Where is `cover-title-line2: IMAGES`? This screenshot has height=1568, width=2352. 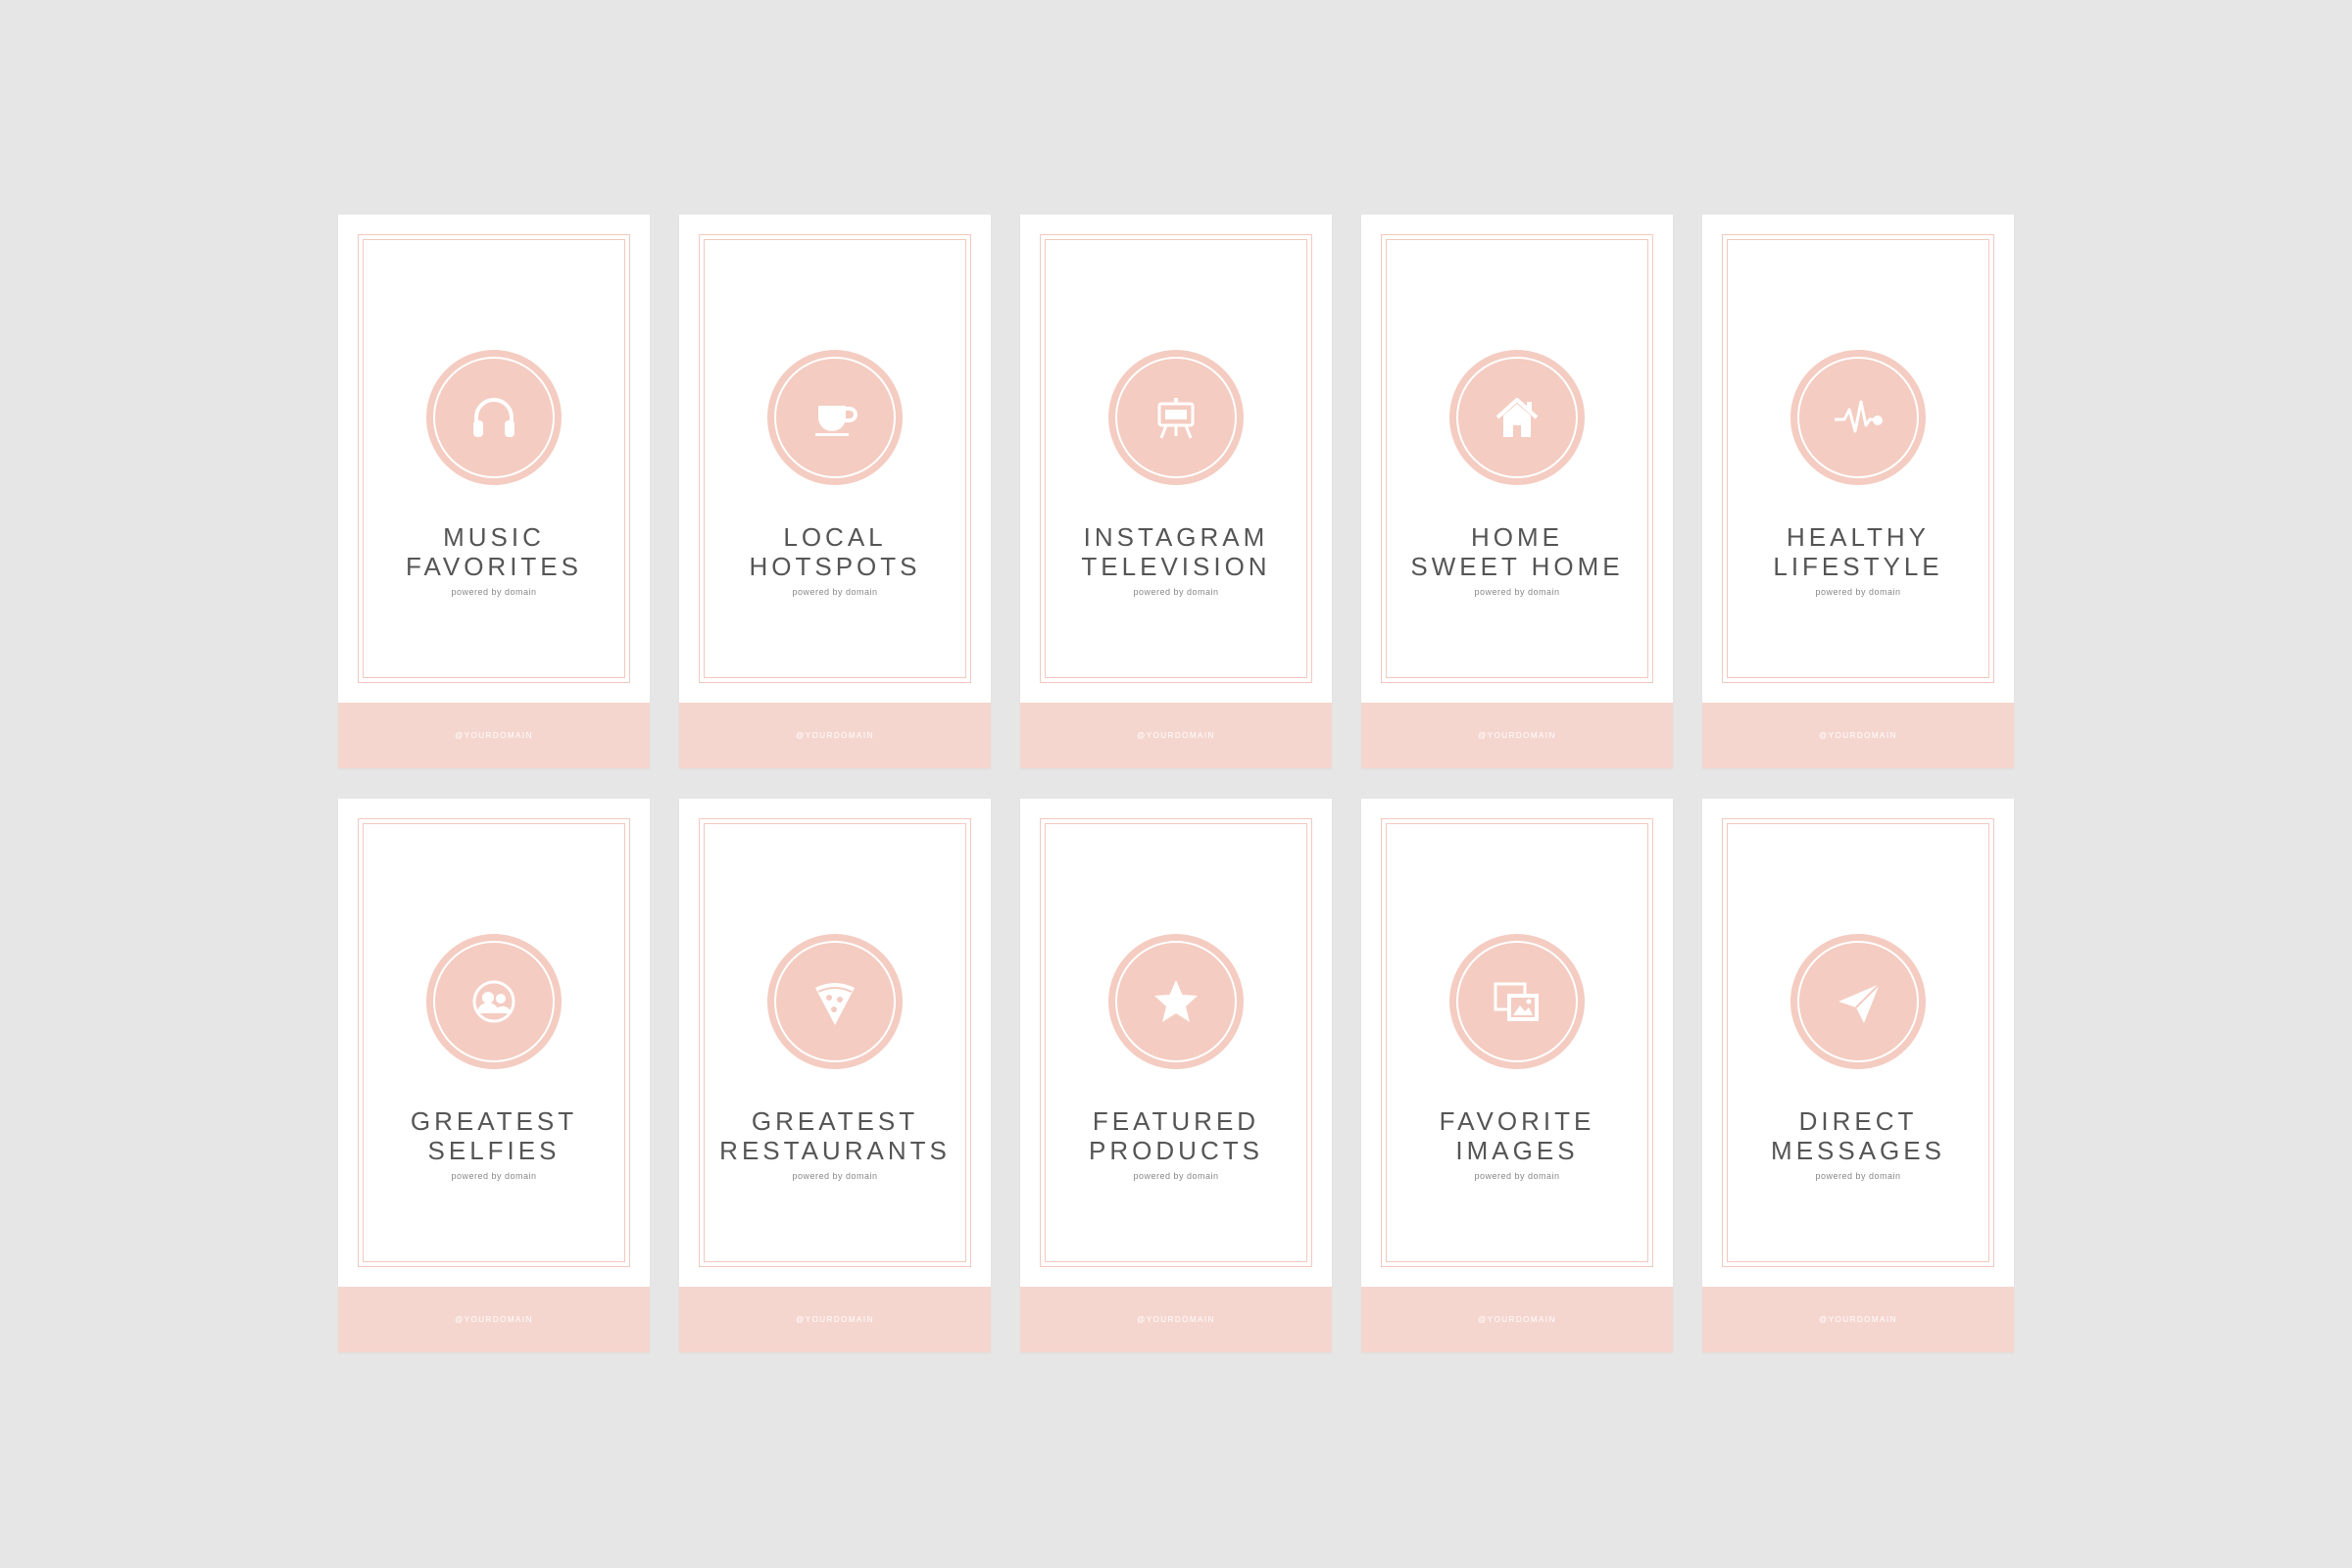 cover-title-line2: IMAGES is located at coordinates (1517, 1150).